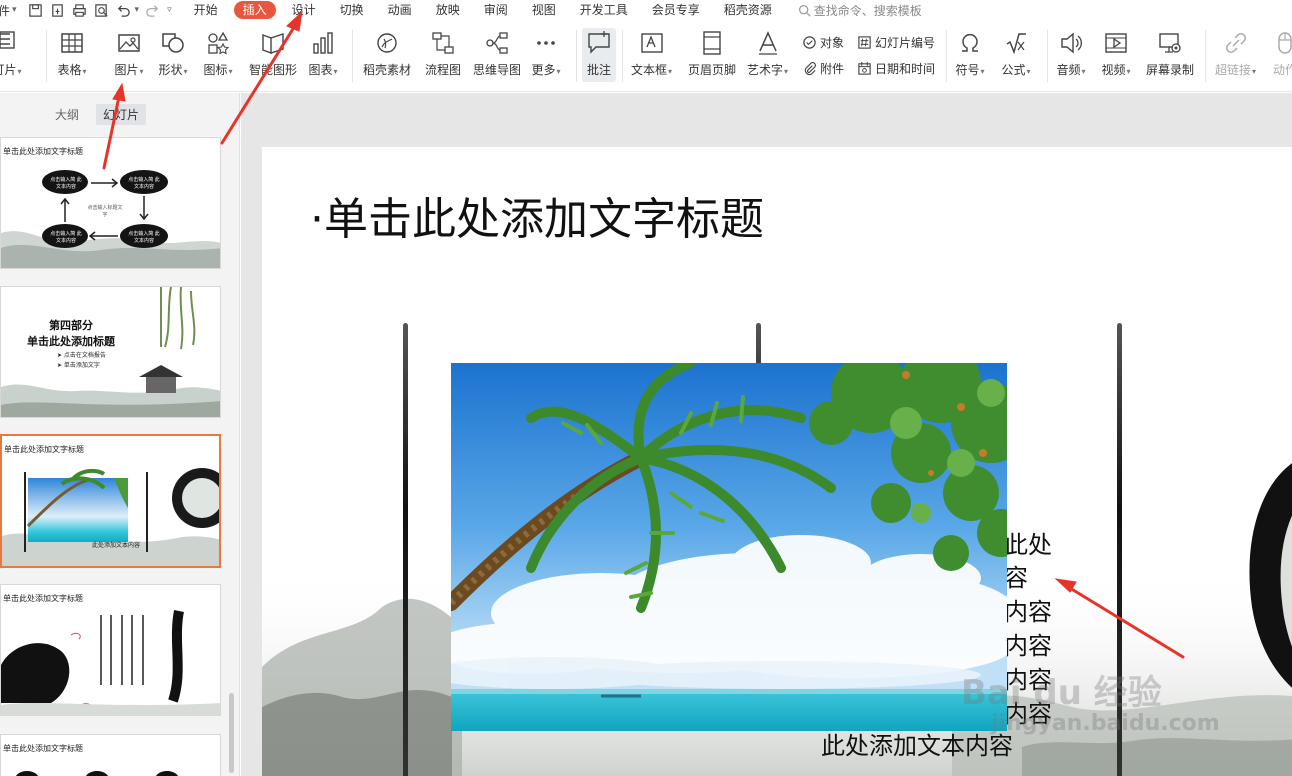 This screenshot has width=1292, height=776. I want to click on datetime-button: 日期和时间, so click(896, 68).